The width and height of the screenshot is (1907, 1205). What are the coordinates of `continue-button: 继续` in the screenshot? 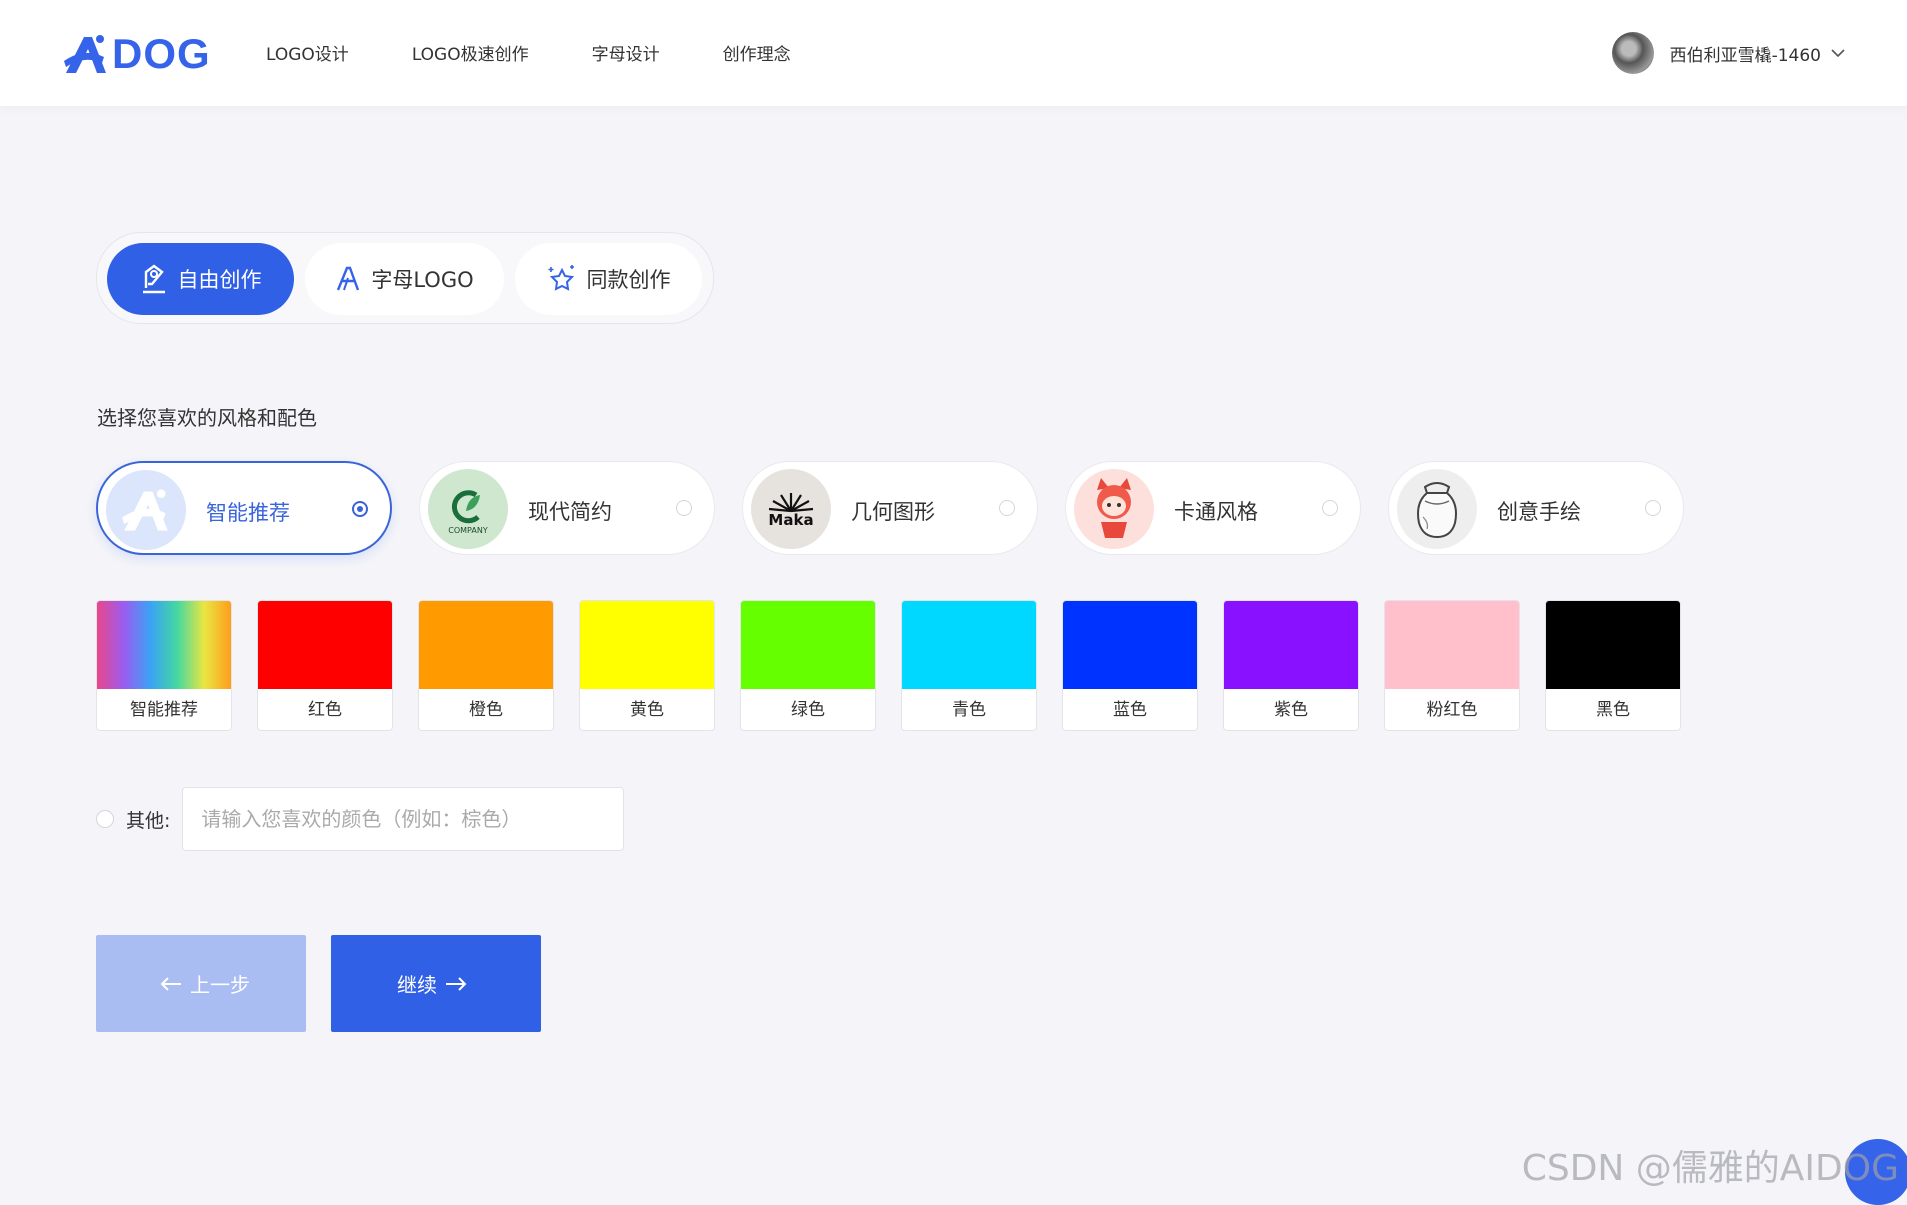 It's located at (436, 983).